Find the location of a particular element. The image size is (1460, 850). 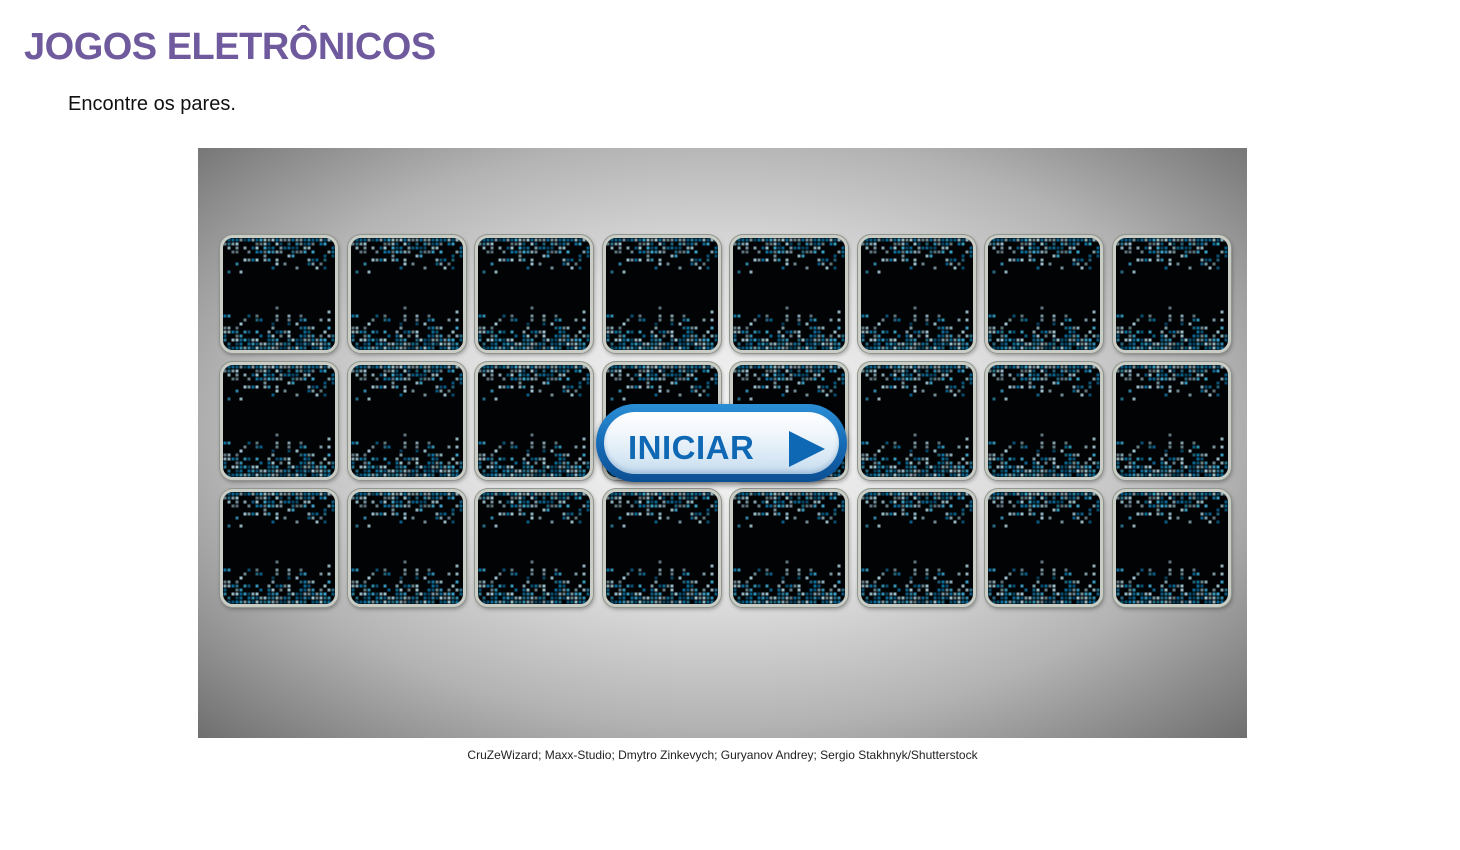

start-button-label: INICIAR is located at coordinates (691, 447).